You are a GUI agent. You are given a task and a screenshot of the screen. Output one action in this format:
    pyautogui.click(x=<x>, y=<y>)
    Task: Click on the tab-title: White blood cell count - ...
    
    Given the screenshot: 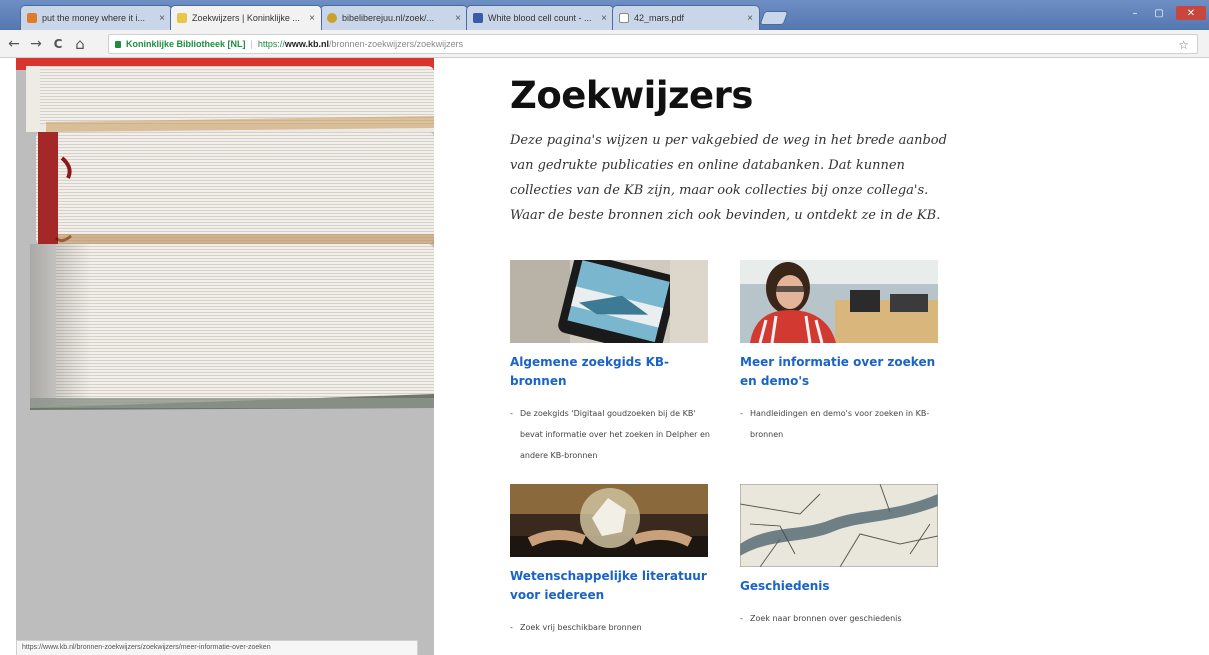 What is the action you would take?
    pyautogui.click(x=540, y=18)
    